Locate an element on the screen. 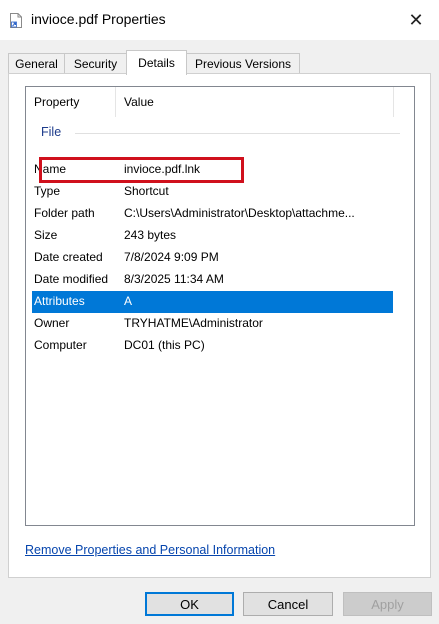  list-item: Name invioce.pdf.lnk is located at coordinates (212, 170).